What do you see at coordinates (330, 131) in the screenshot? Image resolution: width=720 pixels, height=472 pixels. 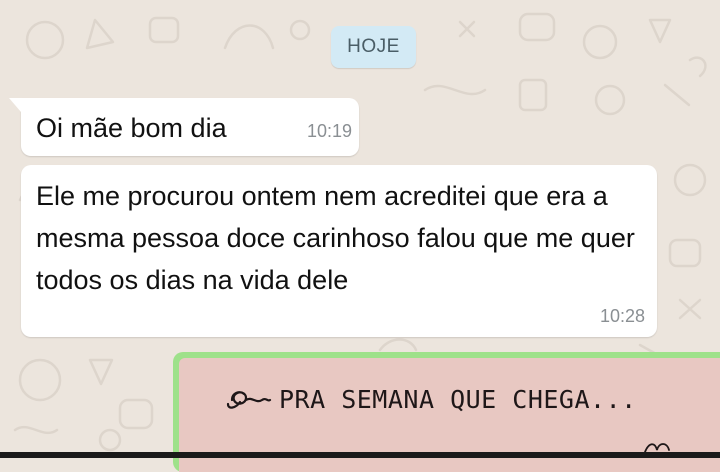 I see `message-timestamp: 10:19` at bounding box center [330, 131].